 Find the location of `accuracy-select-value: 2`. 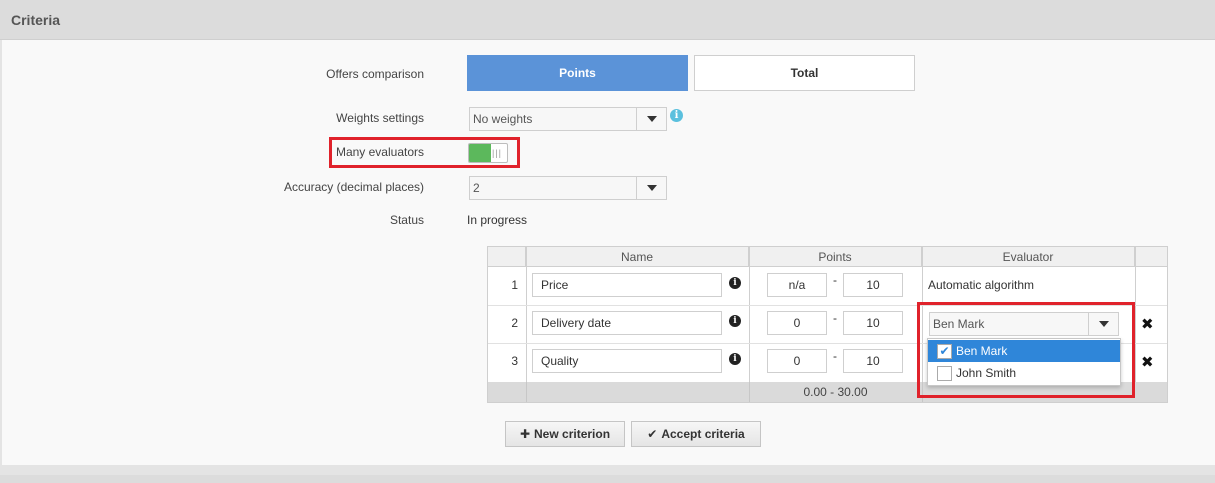

accuracy-select-value: 2 is located at coordinates (476, 188).